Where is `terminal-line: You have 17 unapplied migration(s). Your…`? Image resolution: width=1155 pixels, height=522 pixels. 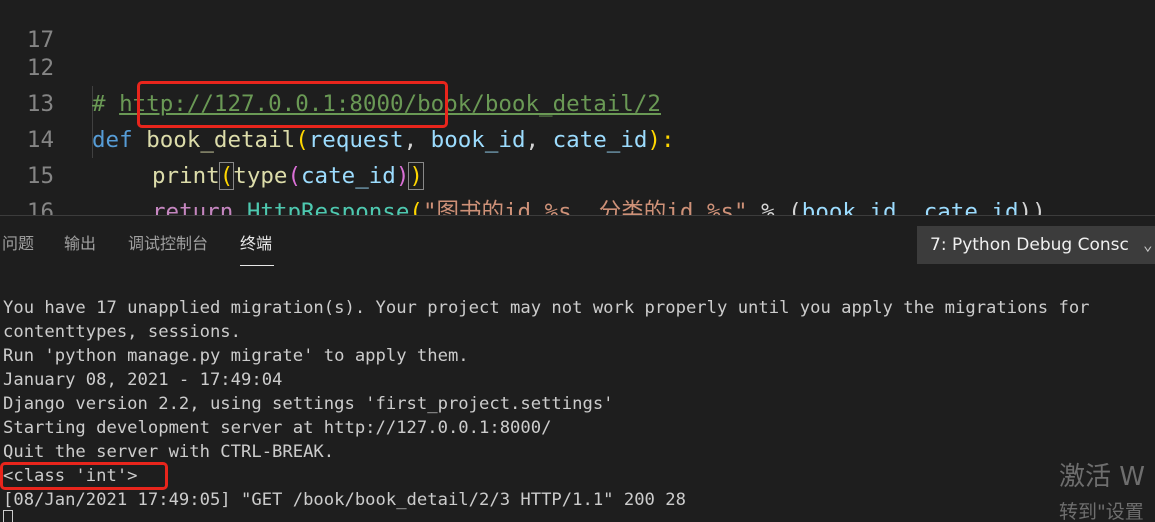 terminal-line: You have 17 unapplied migration(s). Your… is located at coordinates (546, 308).